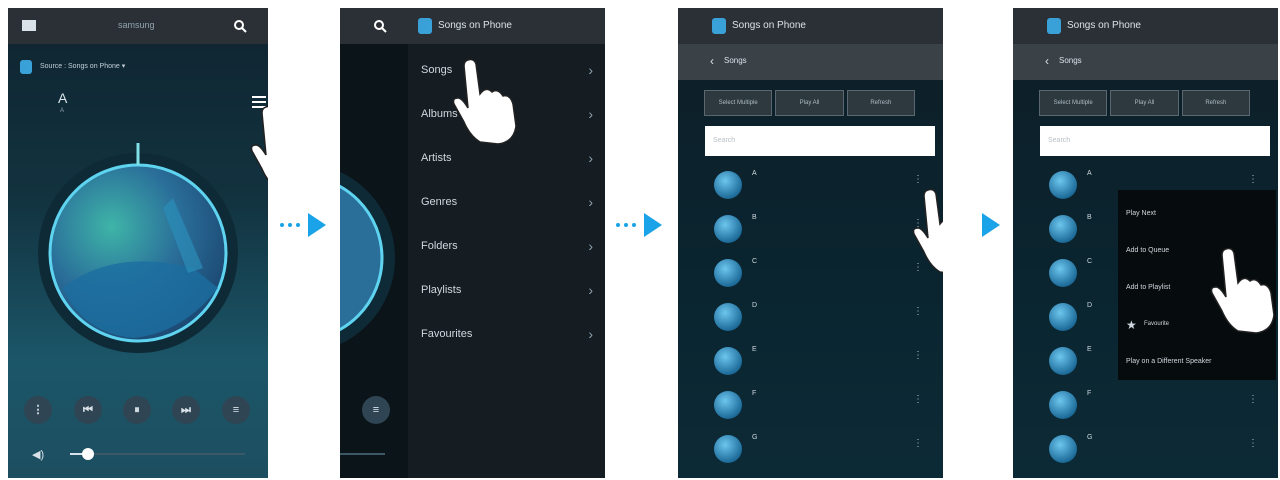 The width and height of the screenshot is (1280, 480). What do you see at coordinates (818, 318) in the screenshot?
I see `song-row: D⋮` at bounding box center [818, 318].